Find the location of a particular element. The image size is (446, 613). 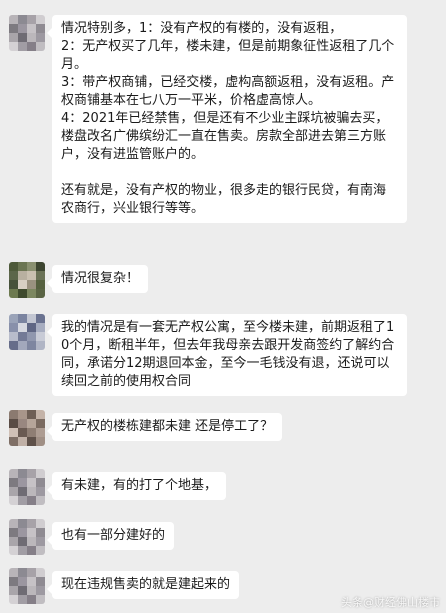

message-text: 情况很复杂！ is located at coordinates (100, 278).